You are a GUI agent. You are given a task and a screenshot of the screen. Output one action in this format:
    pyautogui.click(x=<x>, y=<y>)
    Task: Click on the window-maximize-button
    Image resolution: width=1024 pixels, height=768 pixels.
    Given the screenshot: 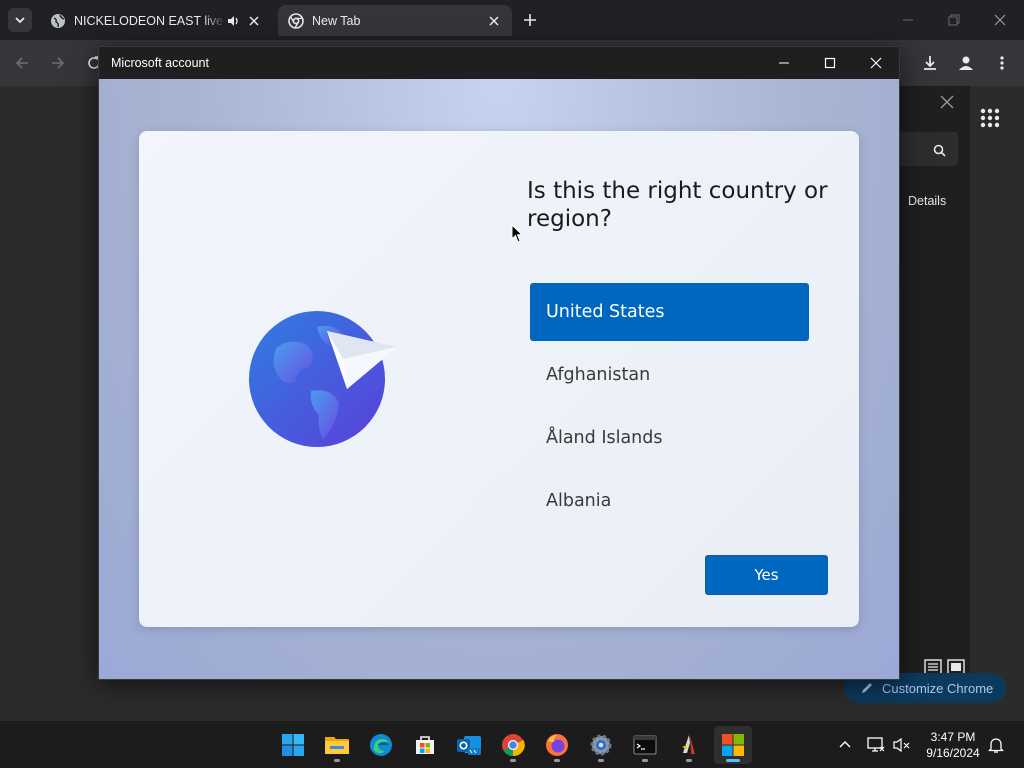 What is the action you would take?
    pyautogui.click(x=830, y=63)
    